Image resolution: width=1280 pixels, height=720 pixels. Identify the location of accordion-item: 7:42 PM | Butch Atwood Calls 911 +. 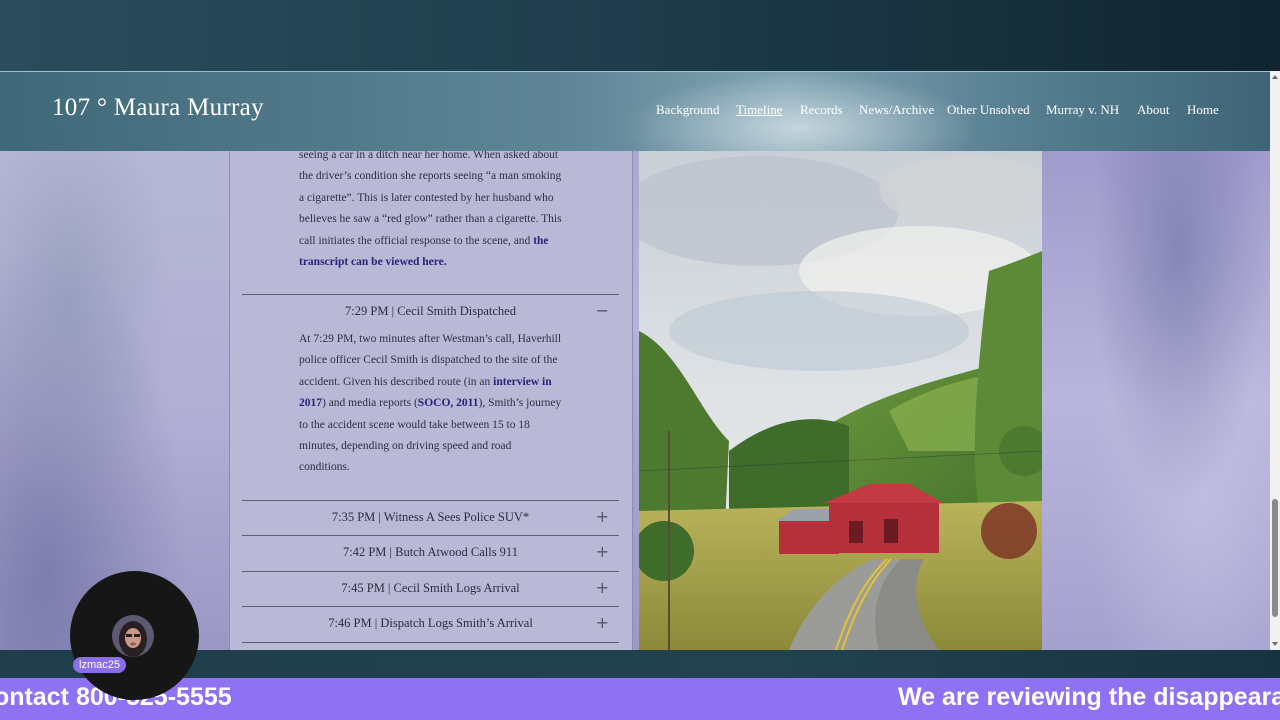
(430, 553).